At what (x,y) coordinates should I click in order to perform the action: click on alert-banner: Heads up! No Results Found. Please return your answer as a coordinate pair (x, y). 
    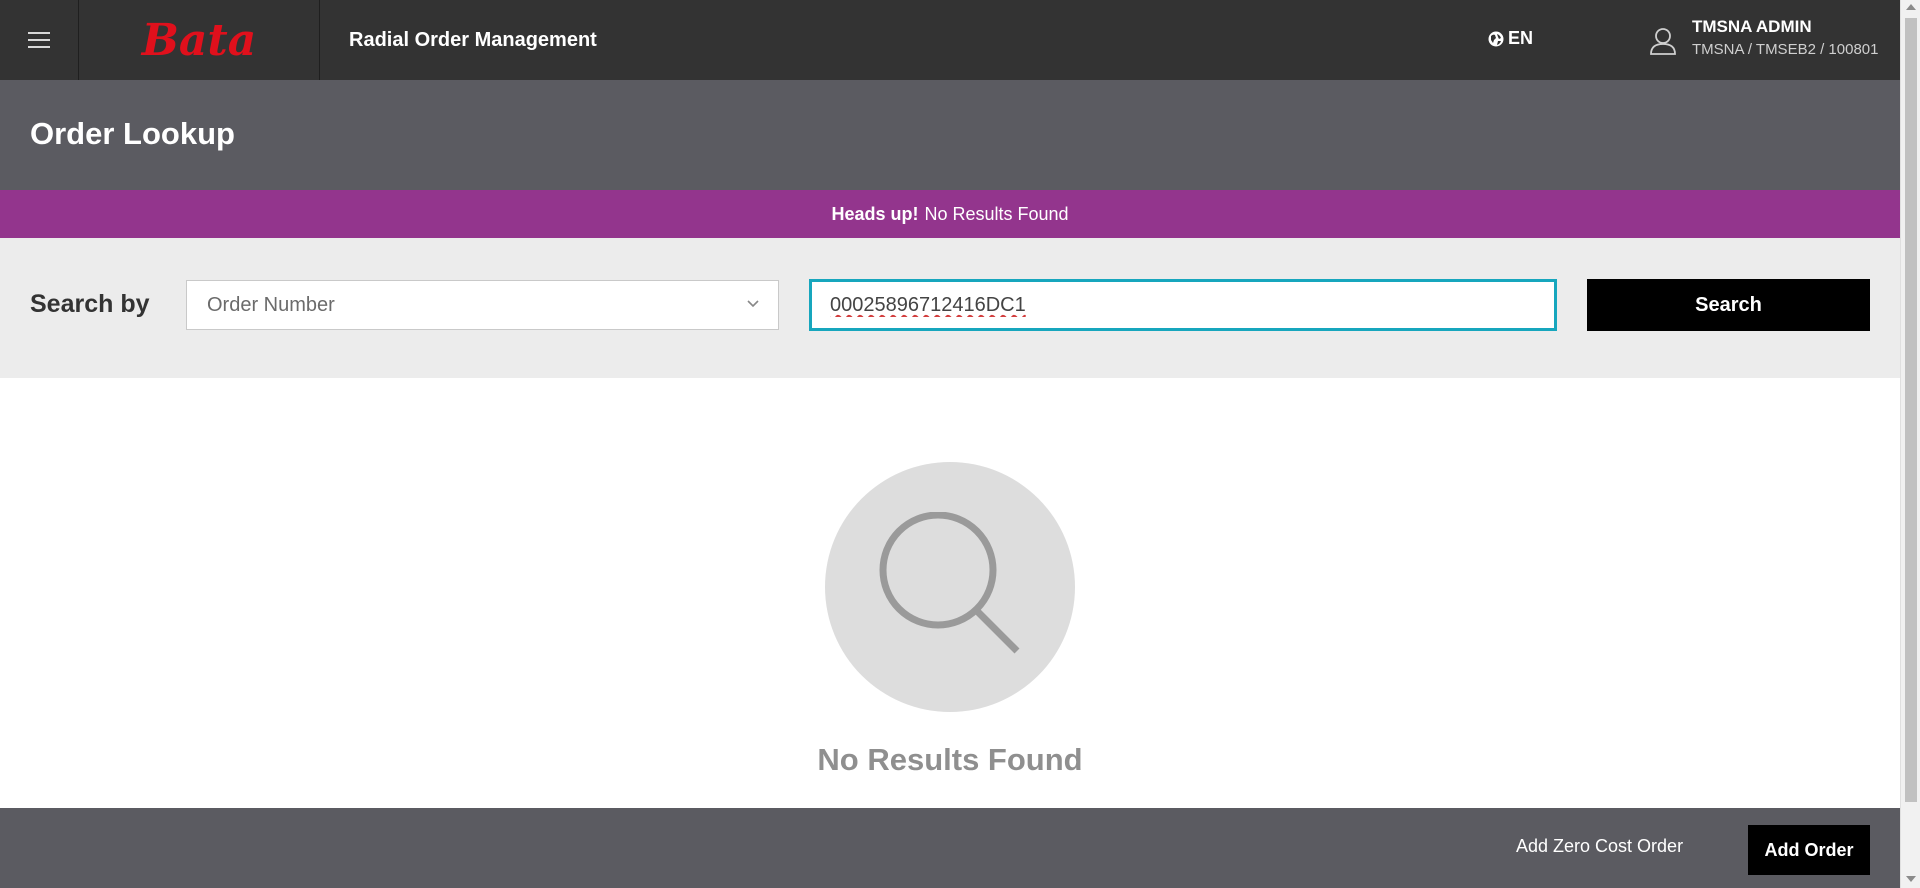
    Looking at the image, I should click on (950, 214).